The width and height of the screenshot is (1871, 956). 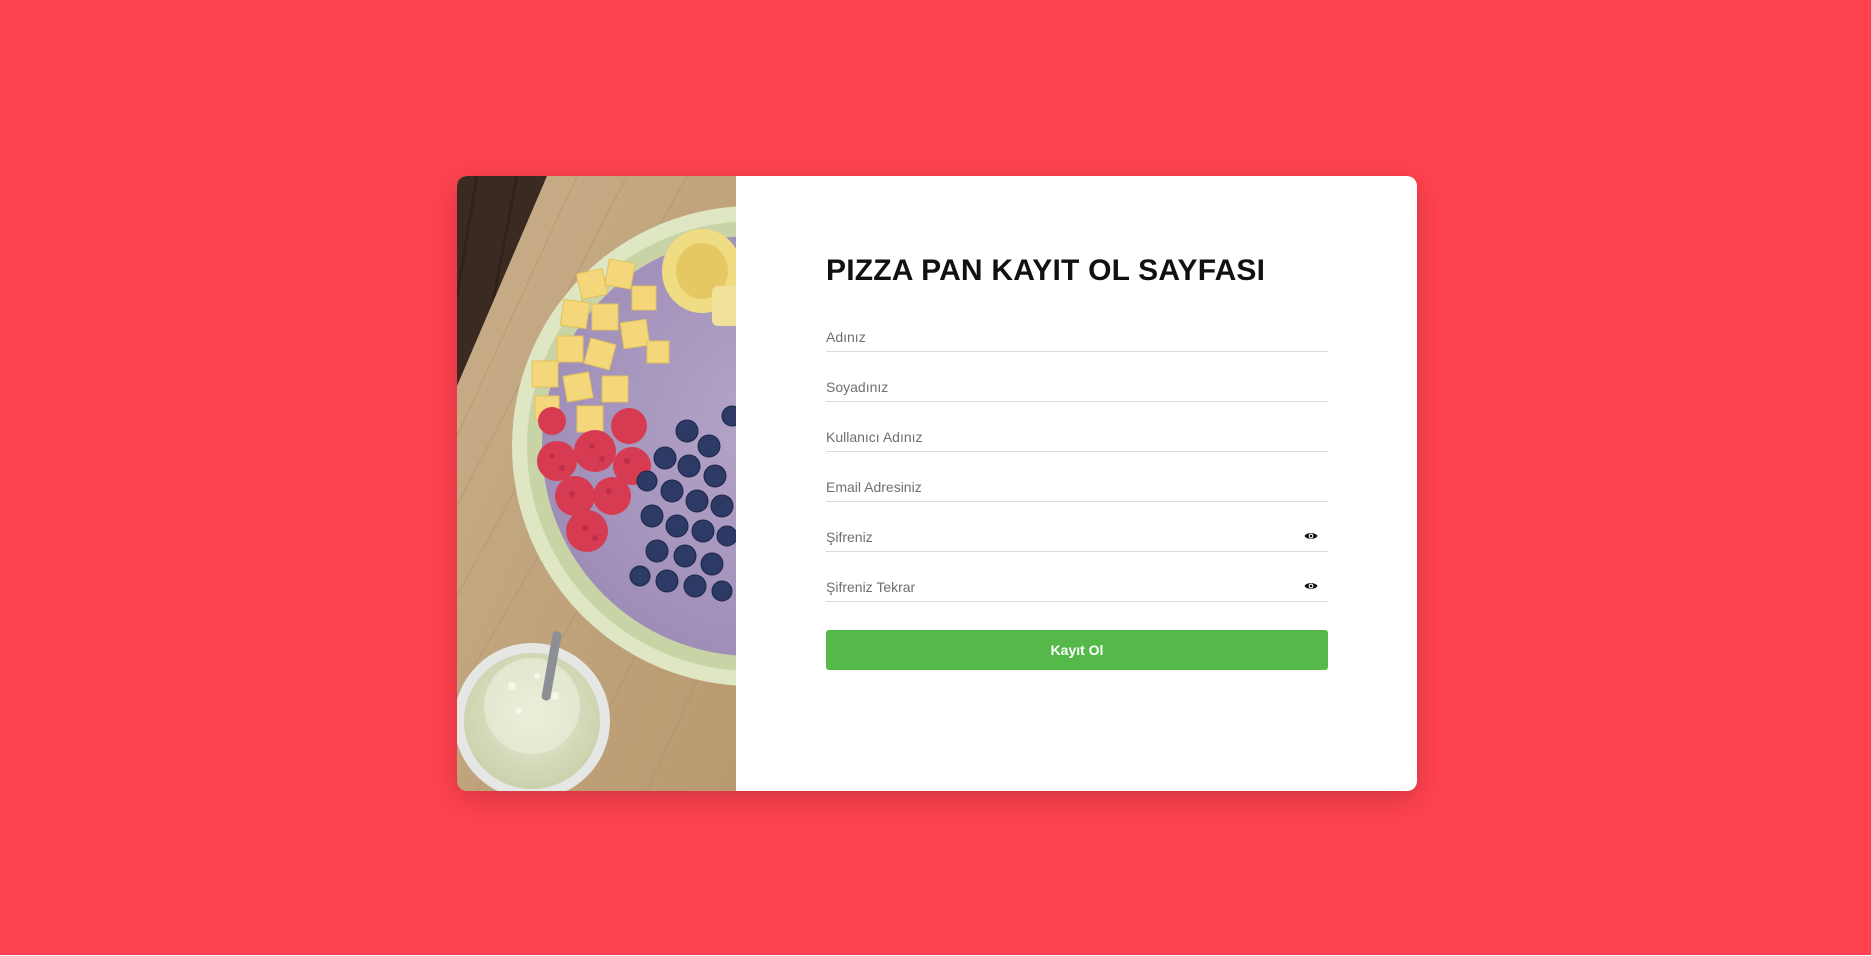 What do you see at coordinates (1061, 587) in the screenshot?
I see `password-confirm-input` at bounding box center [1061, 587].